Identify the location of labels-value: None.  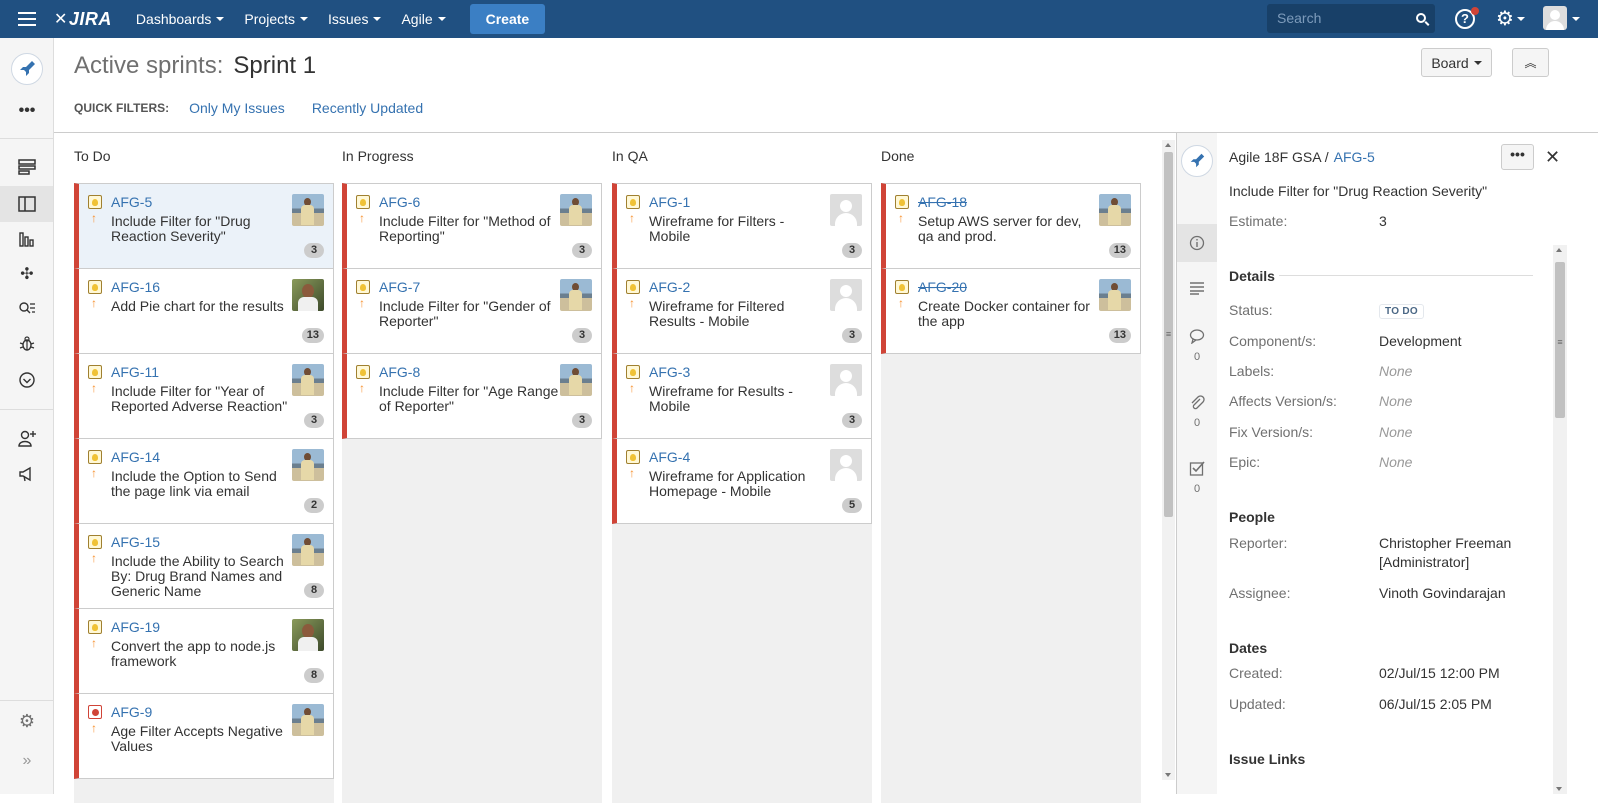
(1395, 371).